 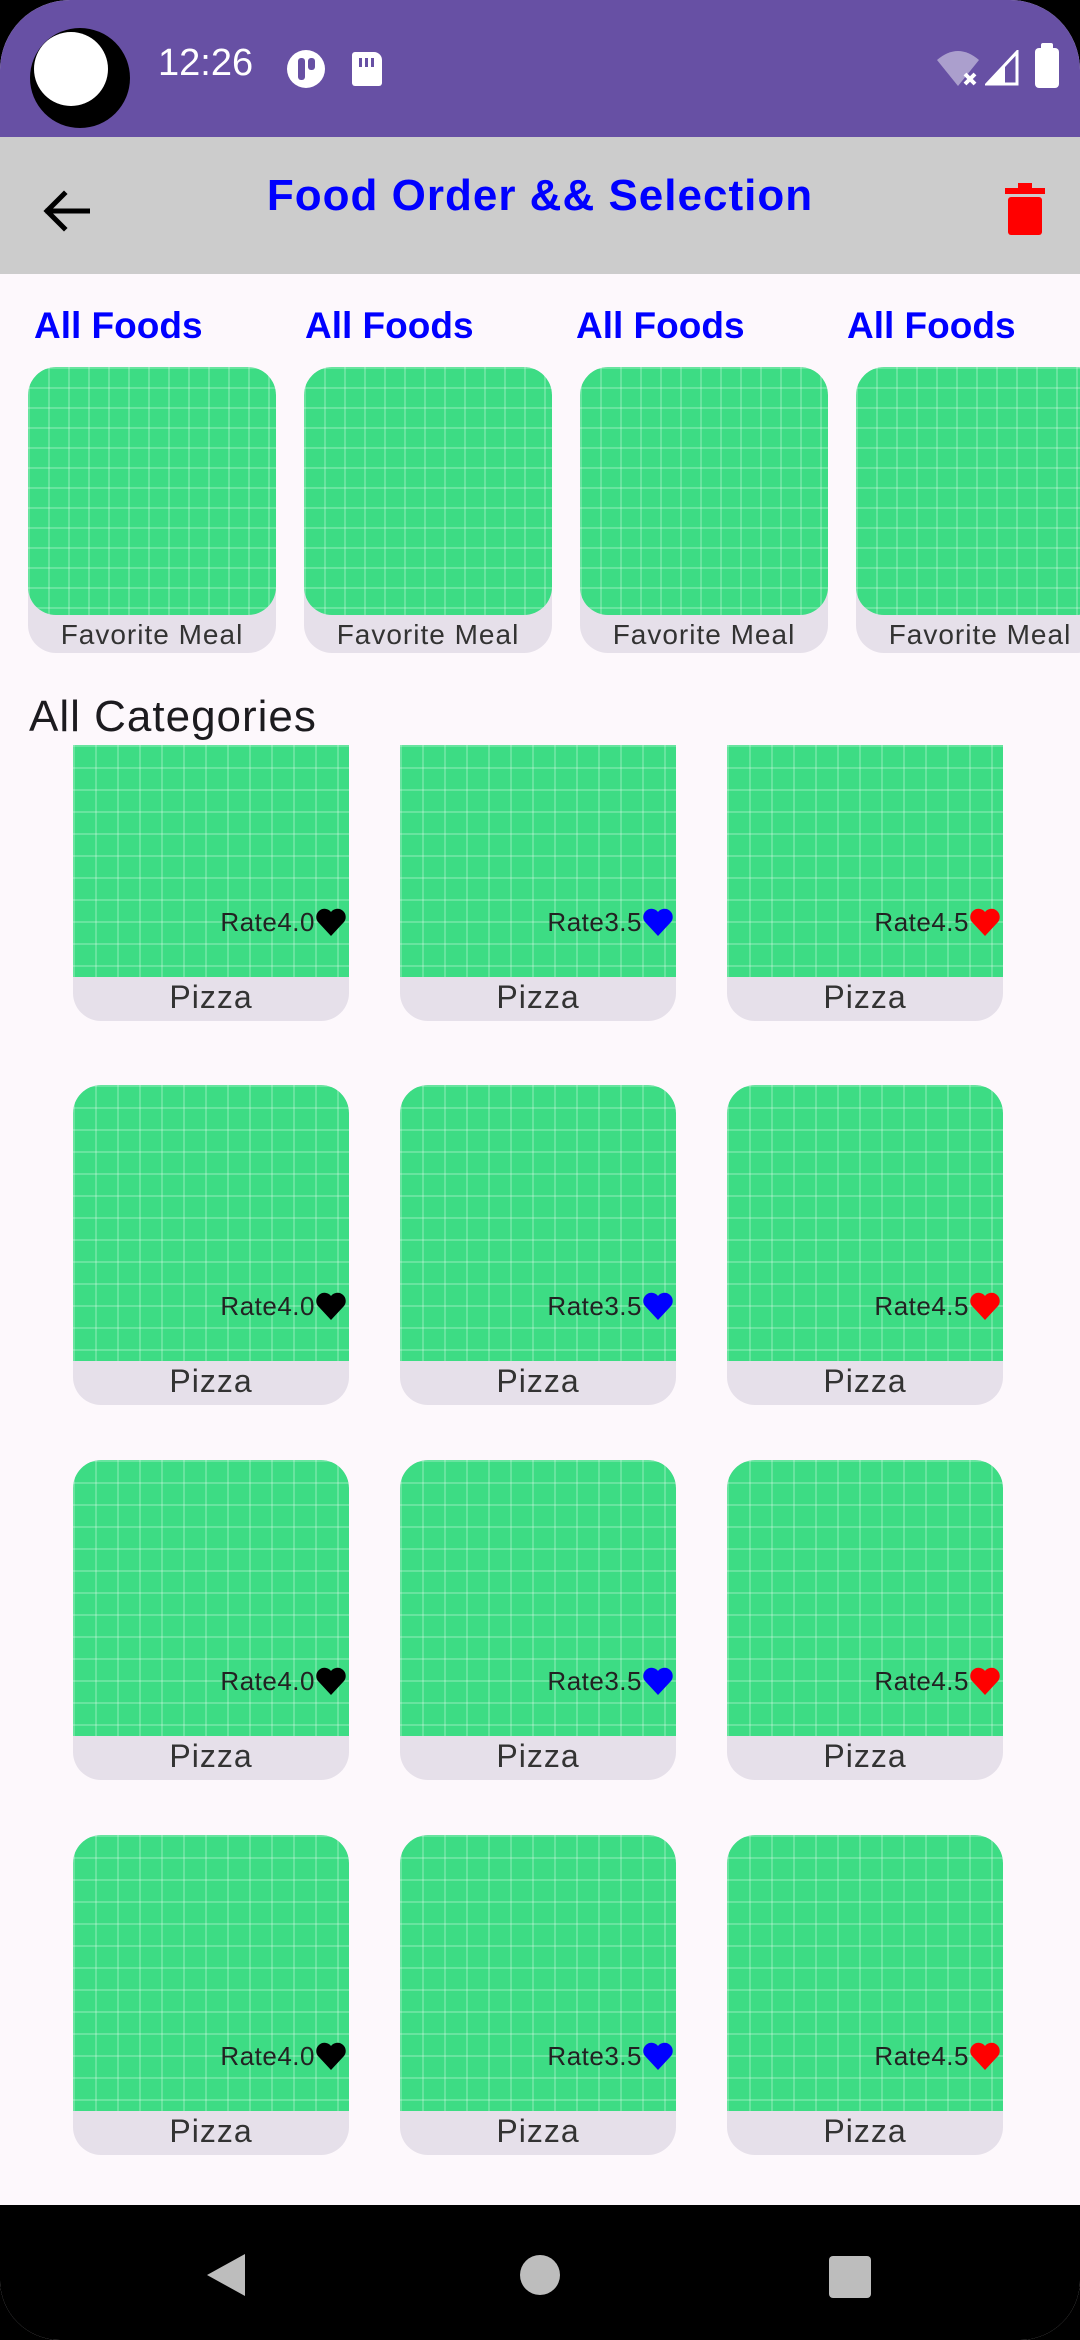 I want to click on signal-icon, so click(x=1002, y=68).